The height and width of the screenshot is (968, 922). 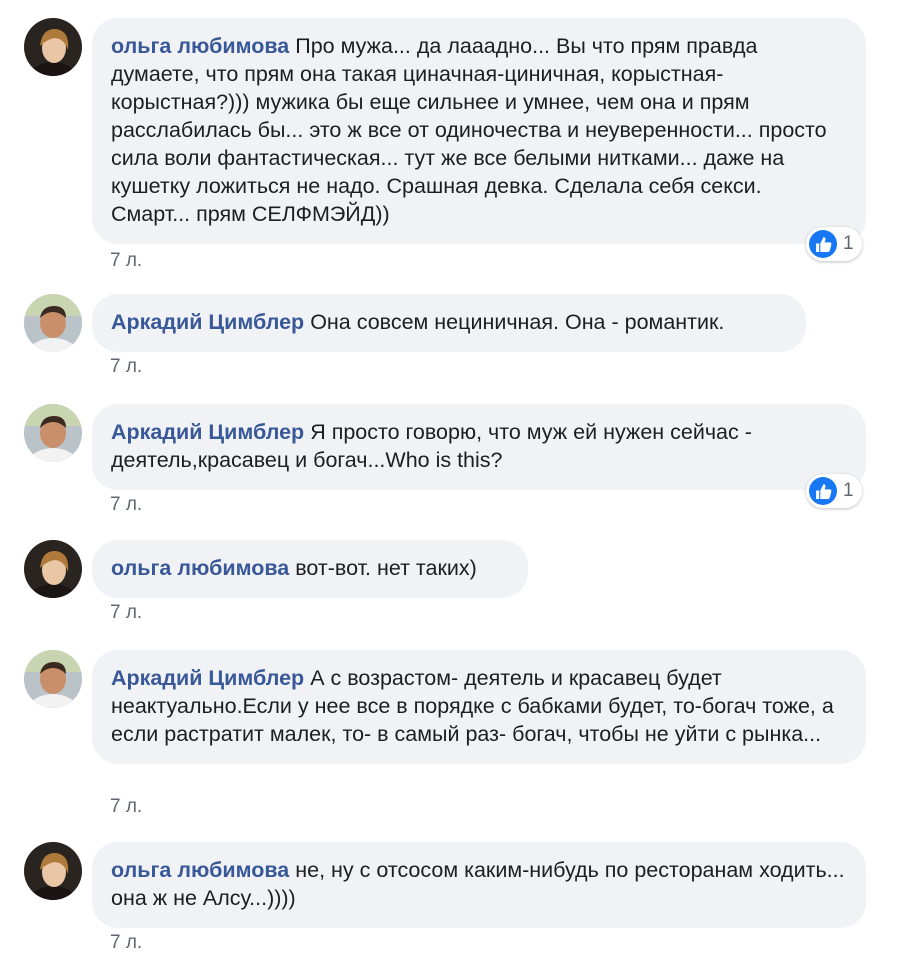 I want to click on comment-text: вот-вот. нет таких), so click(x=386, y=568).